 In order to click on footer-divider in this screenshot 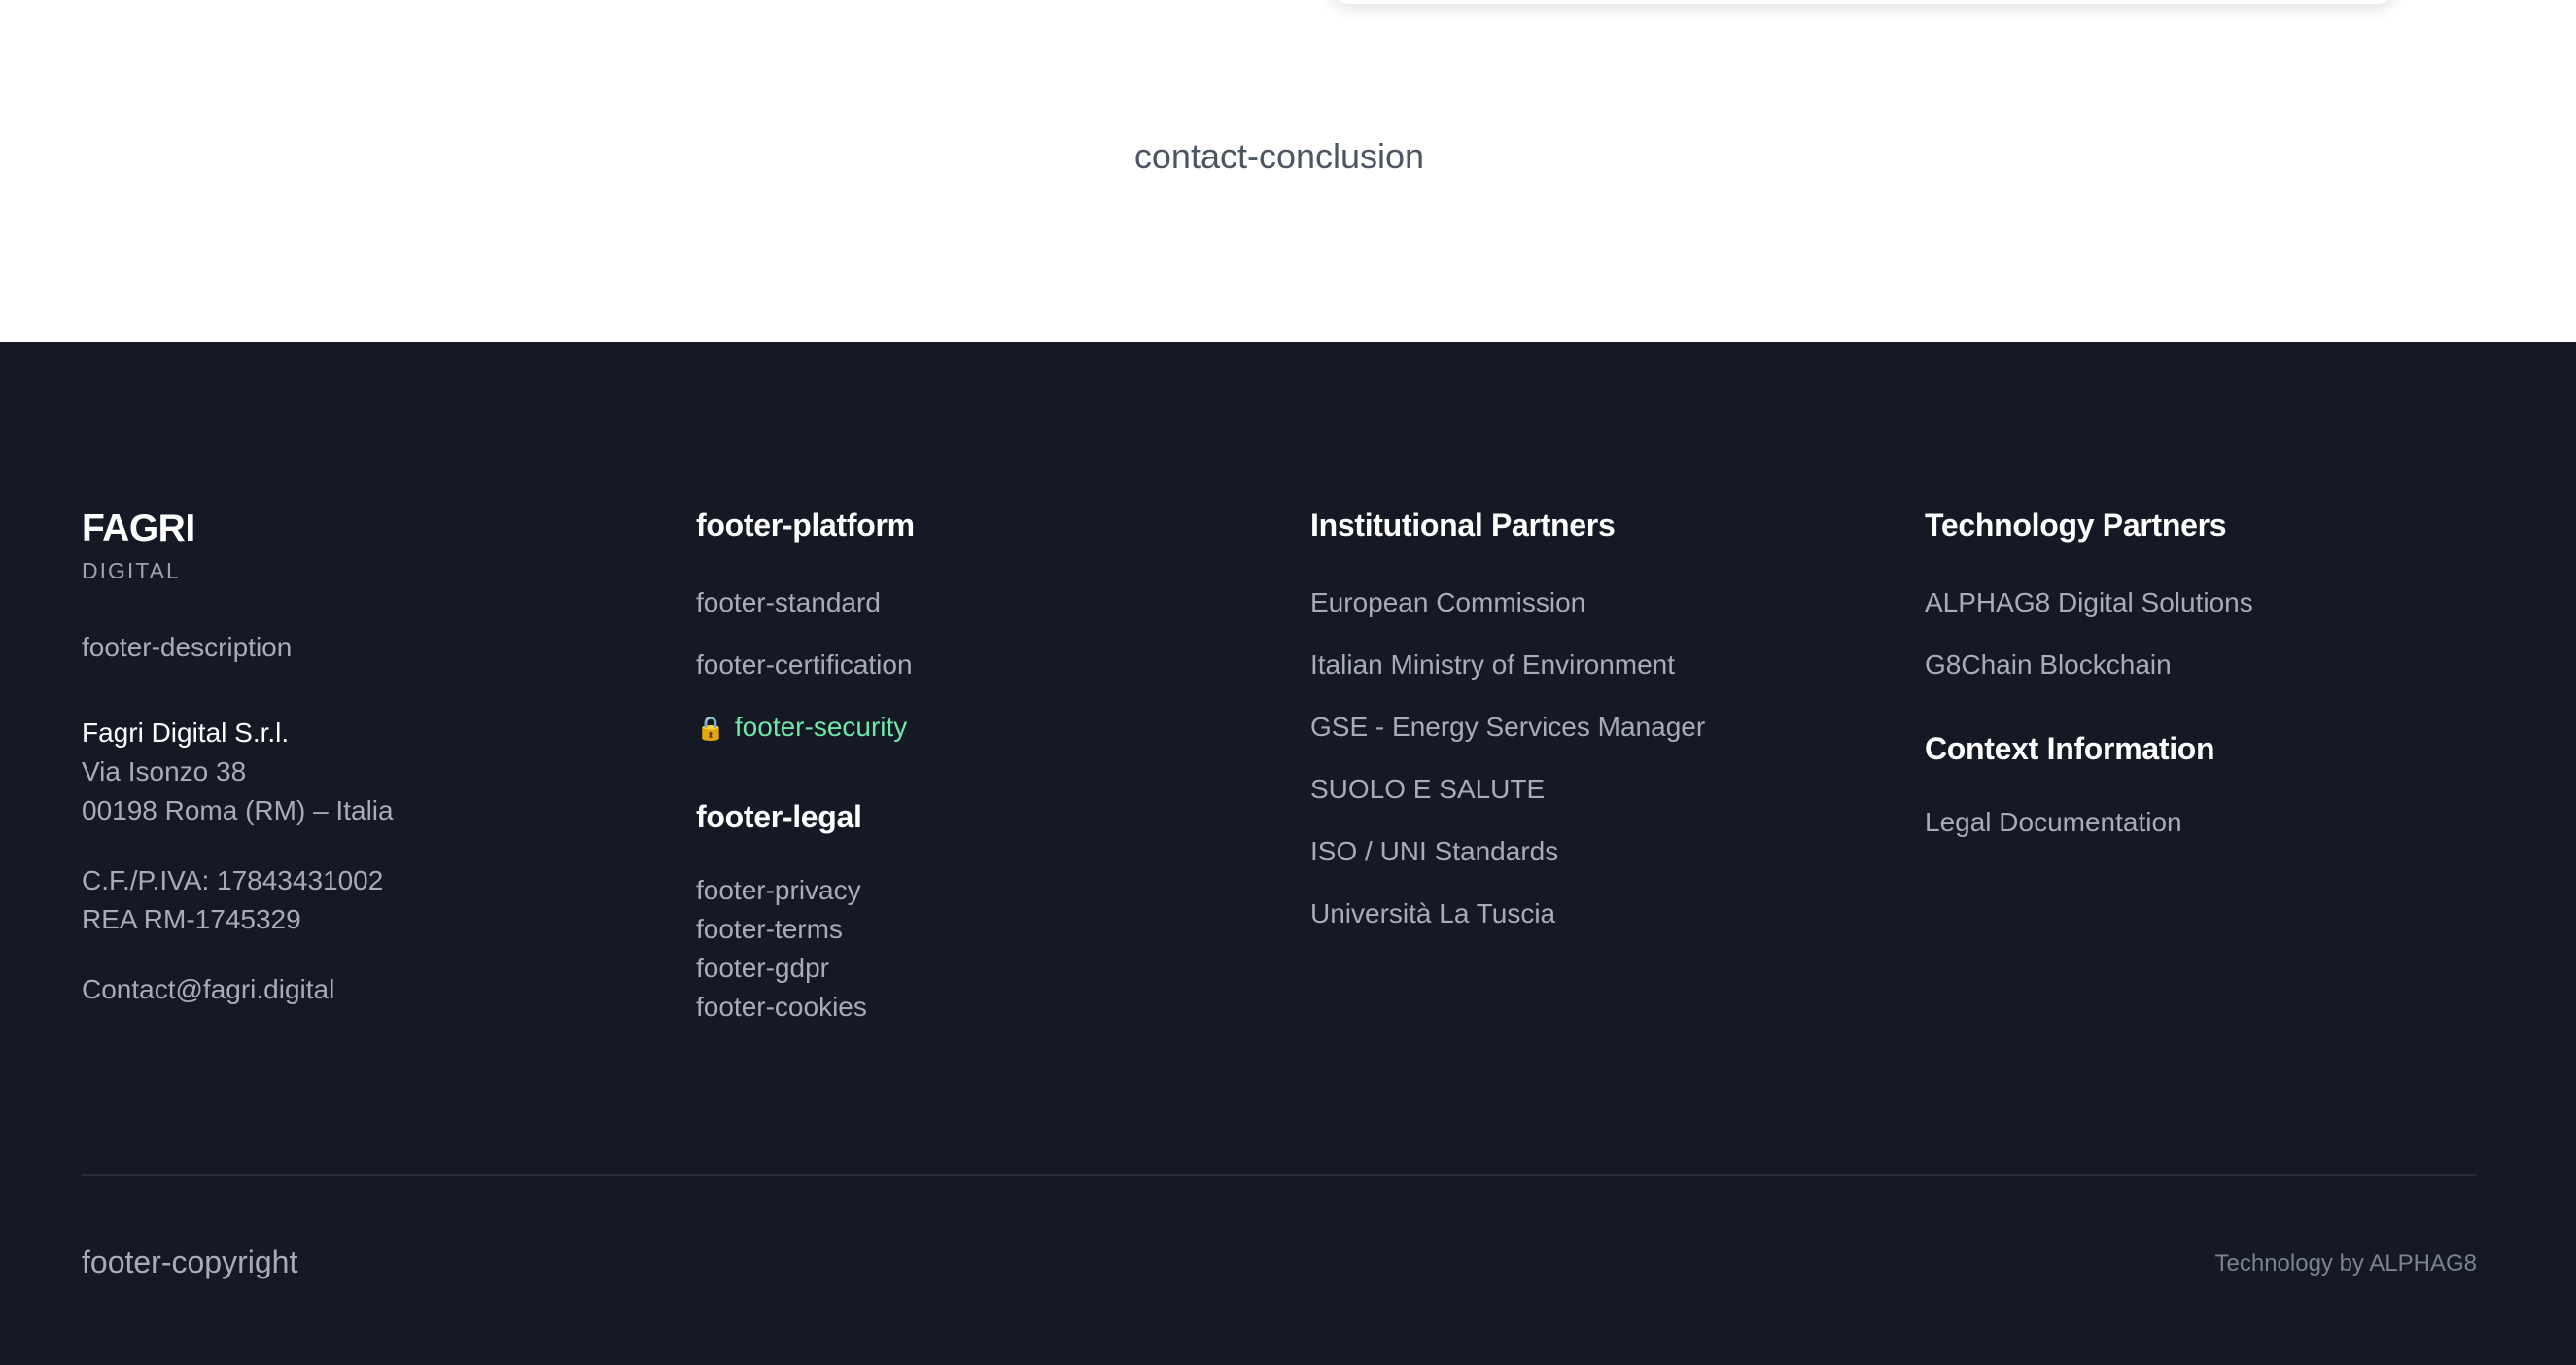, I will do `click(1279, 1175)`.